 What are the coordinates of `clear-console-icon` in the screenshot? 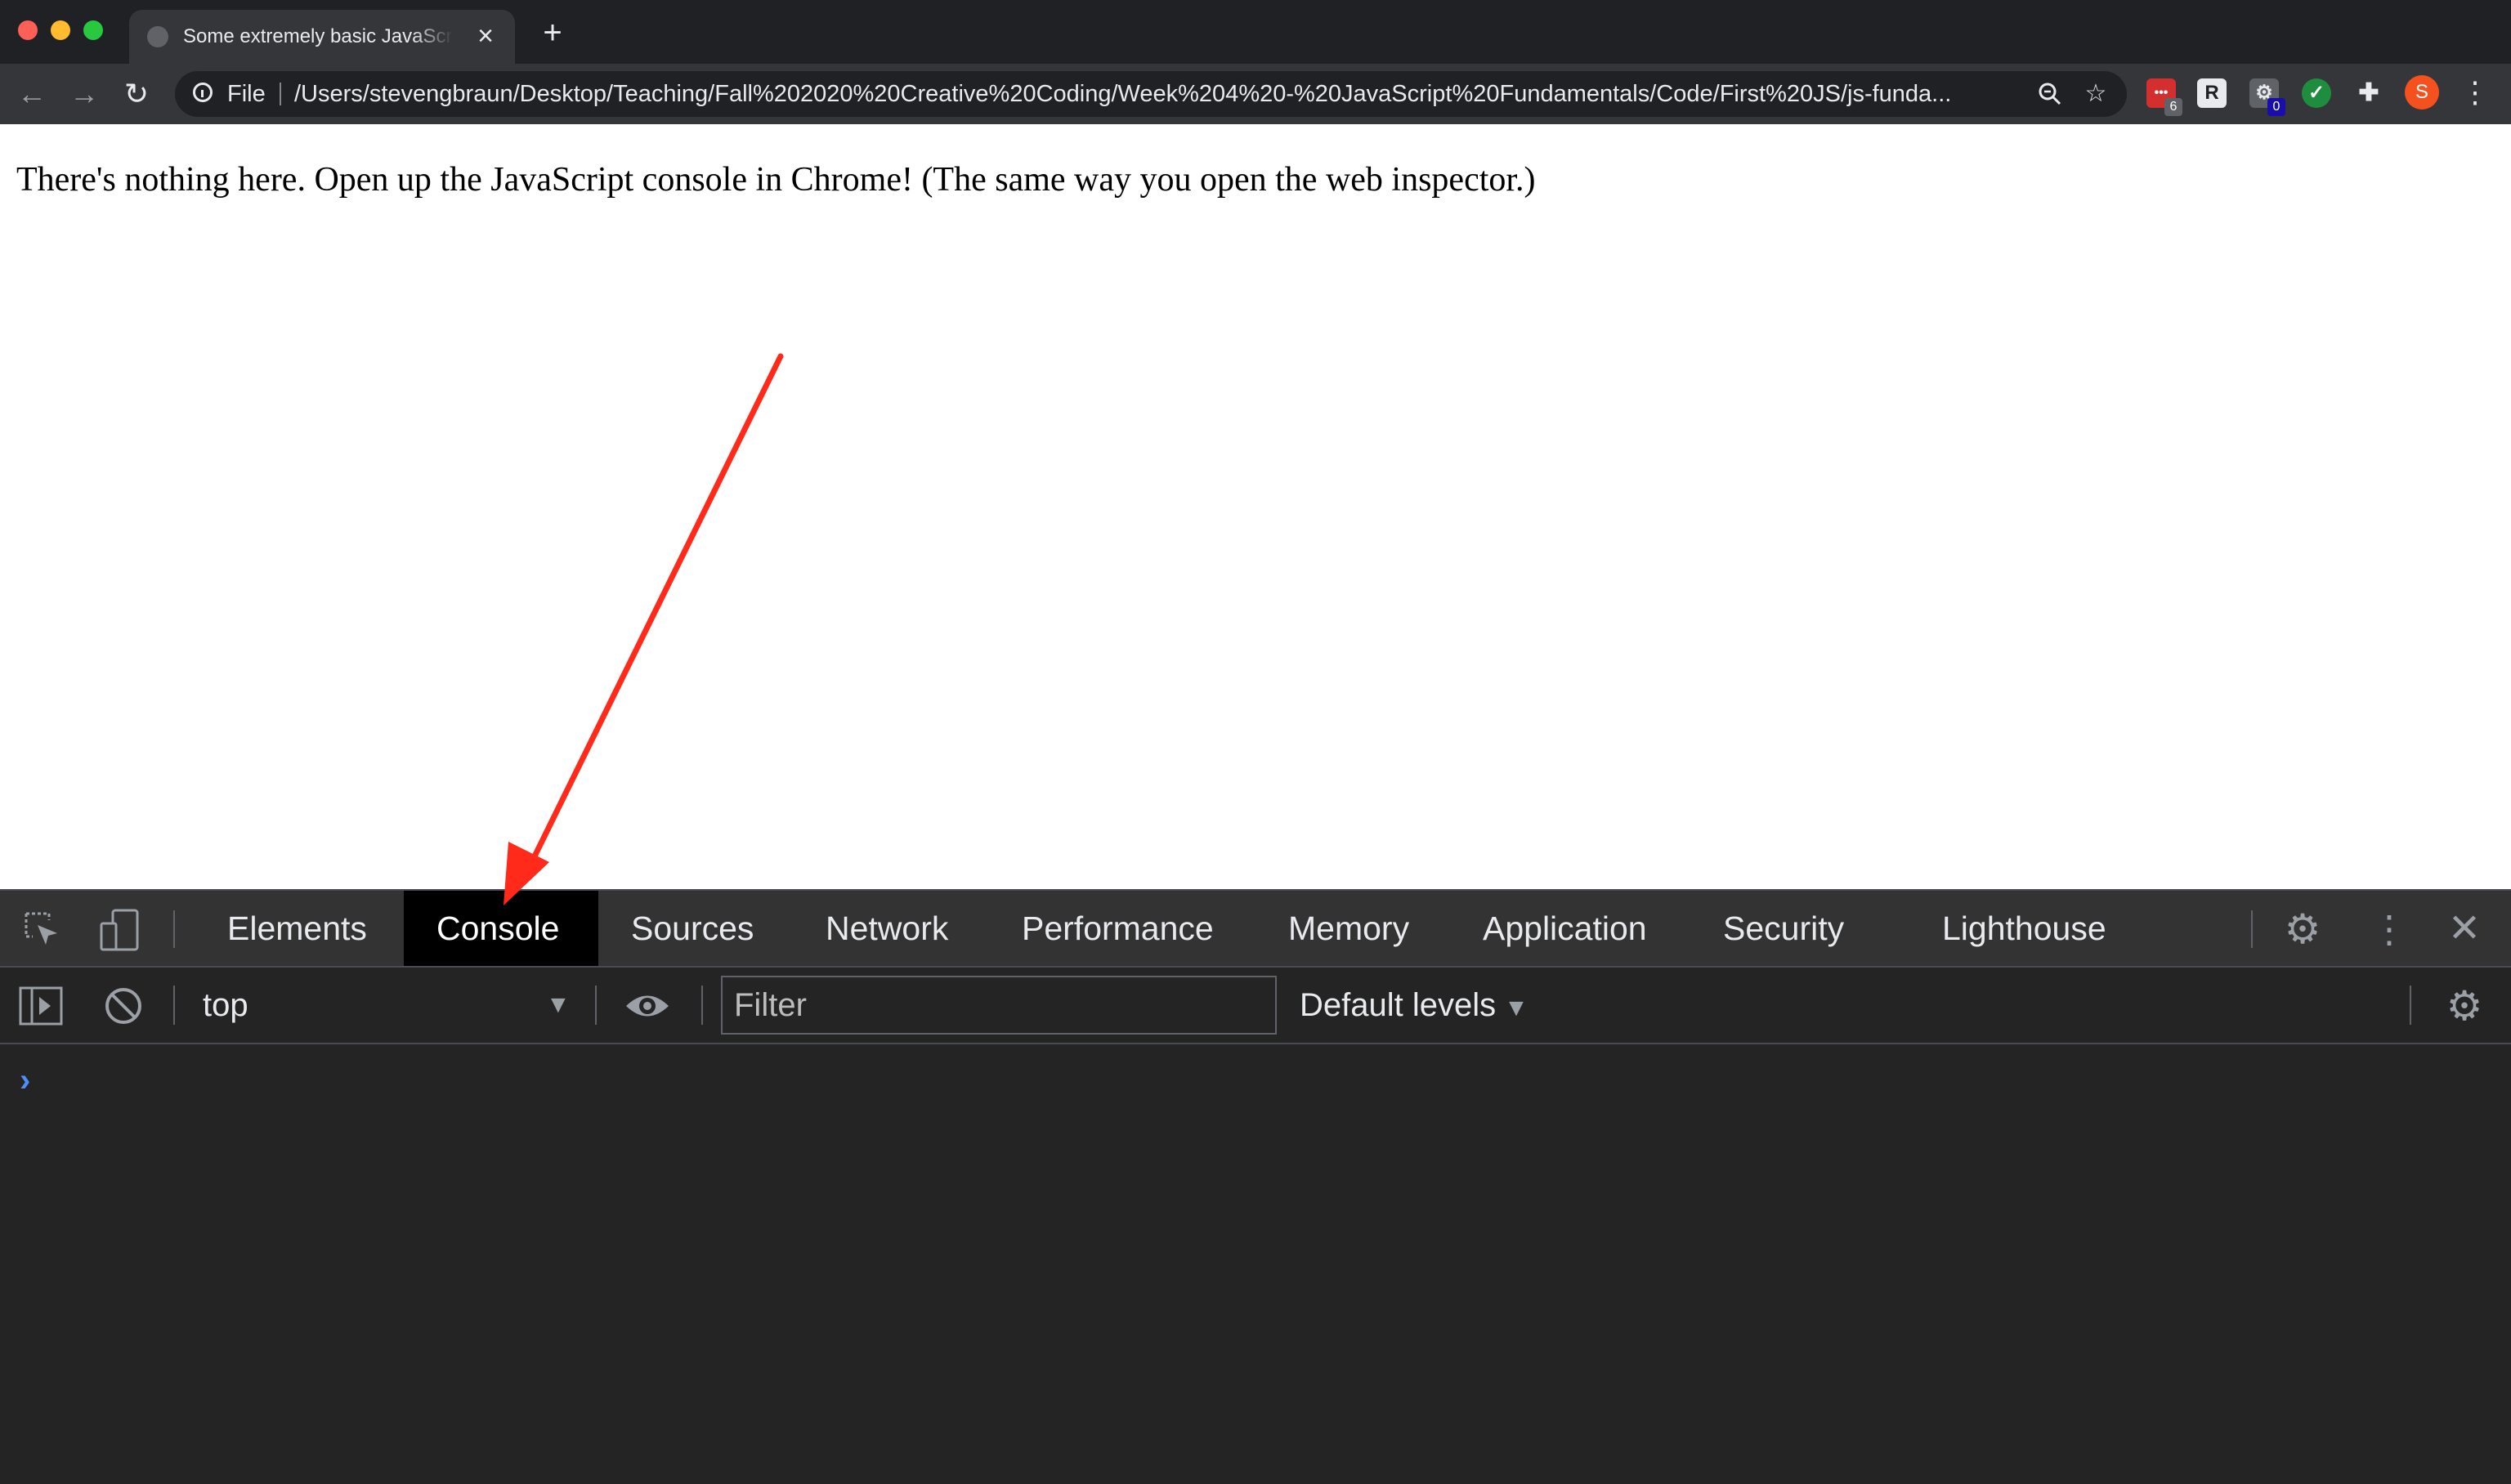 It's located at (123, 1006).